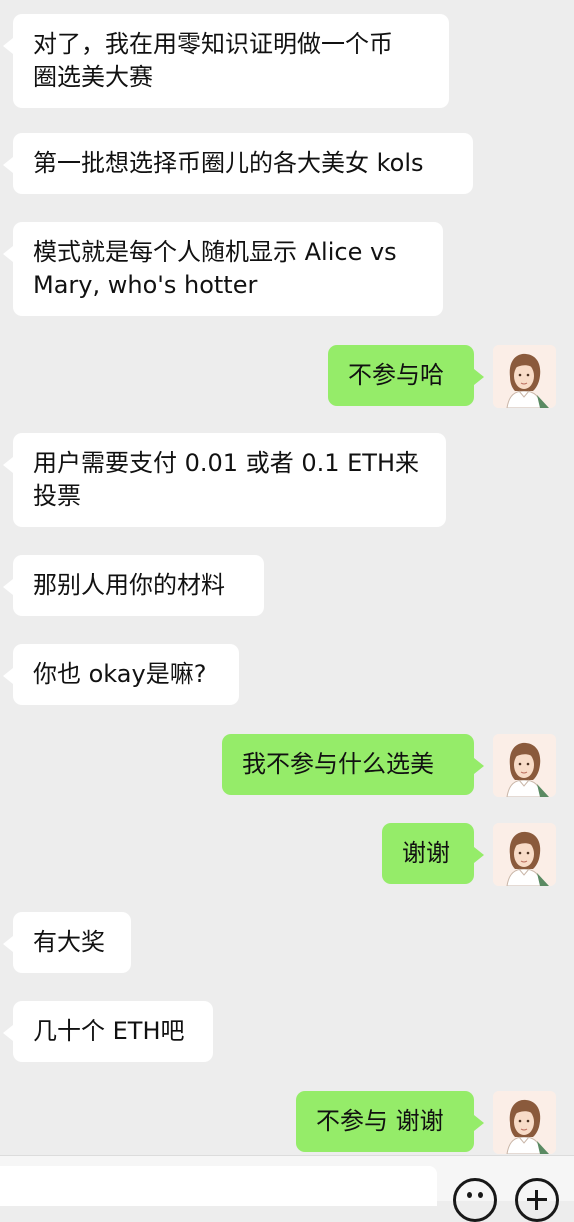  Describe the element at coordinates (469, 1195) in the screenshot. I see `emoji-eye-left` at that location.